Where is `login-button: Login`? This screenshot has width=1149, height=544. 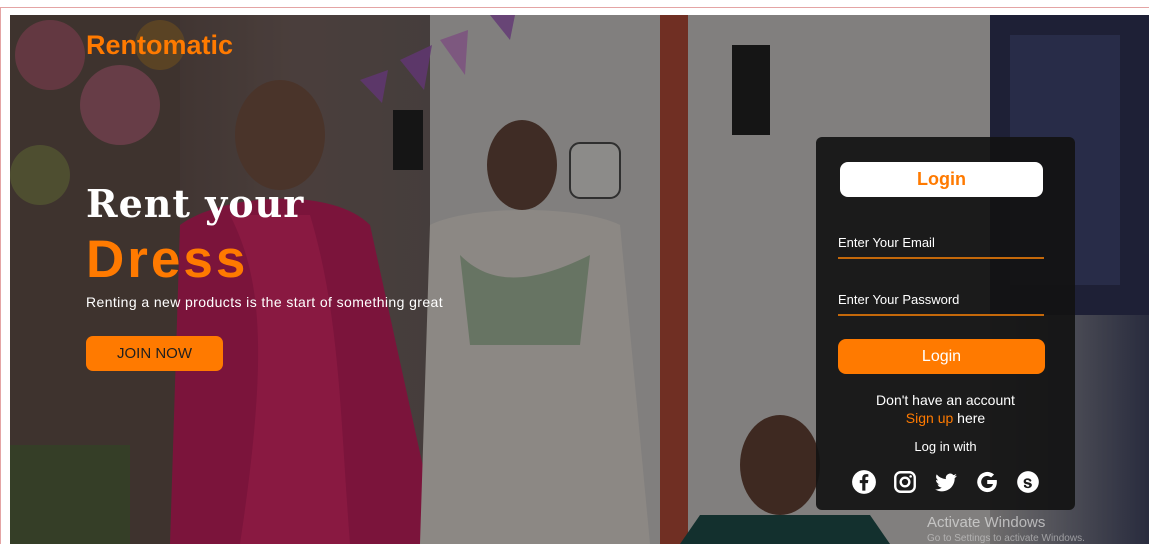 login-button: Login is located at coordinates (941, 356).